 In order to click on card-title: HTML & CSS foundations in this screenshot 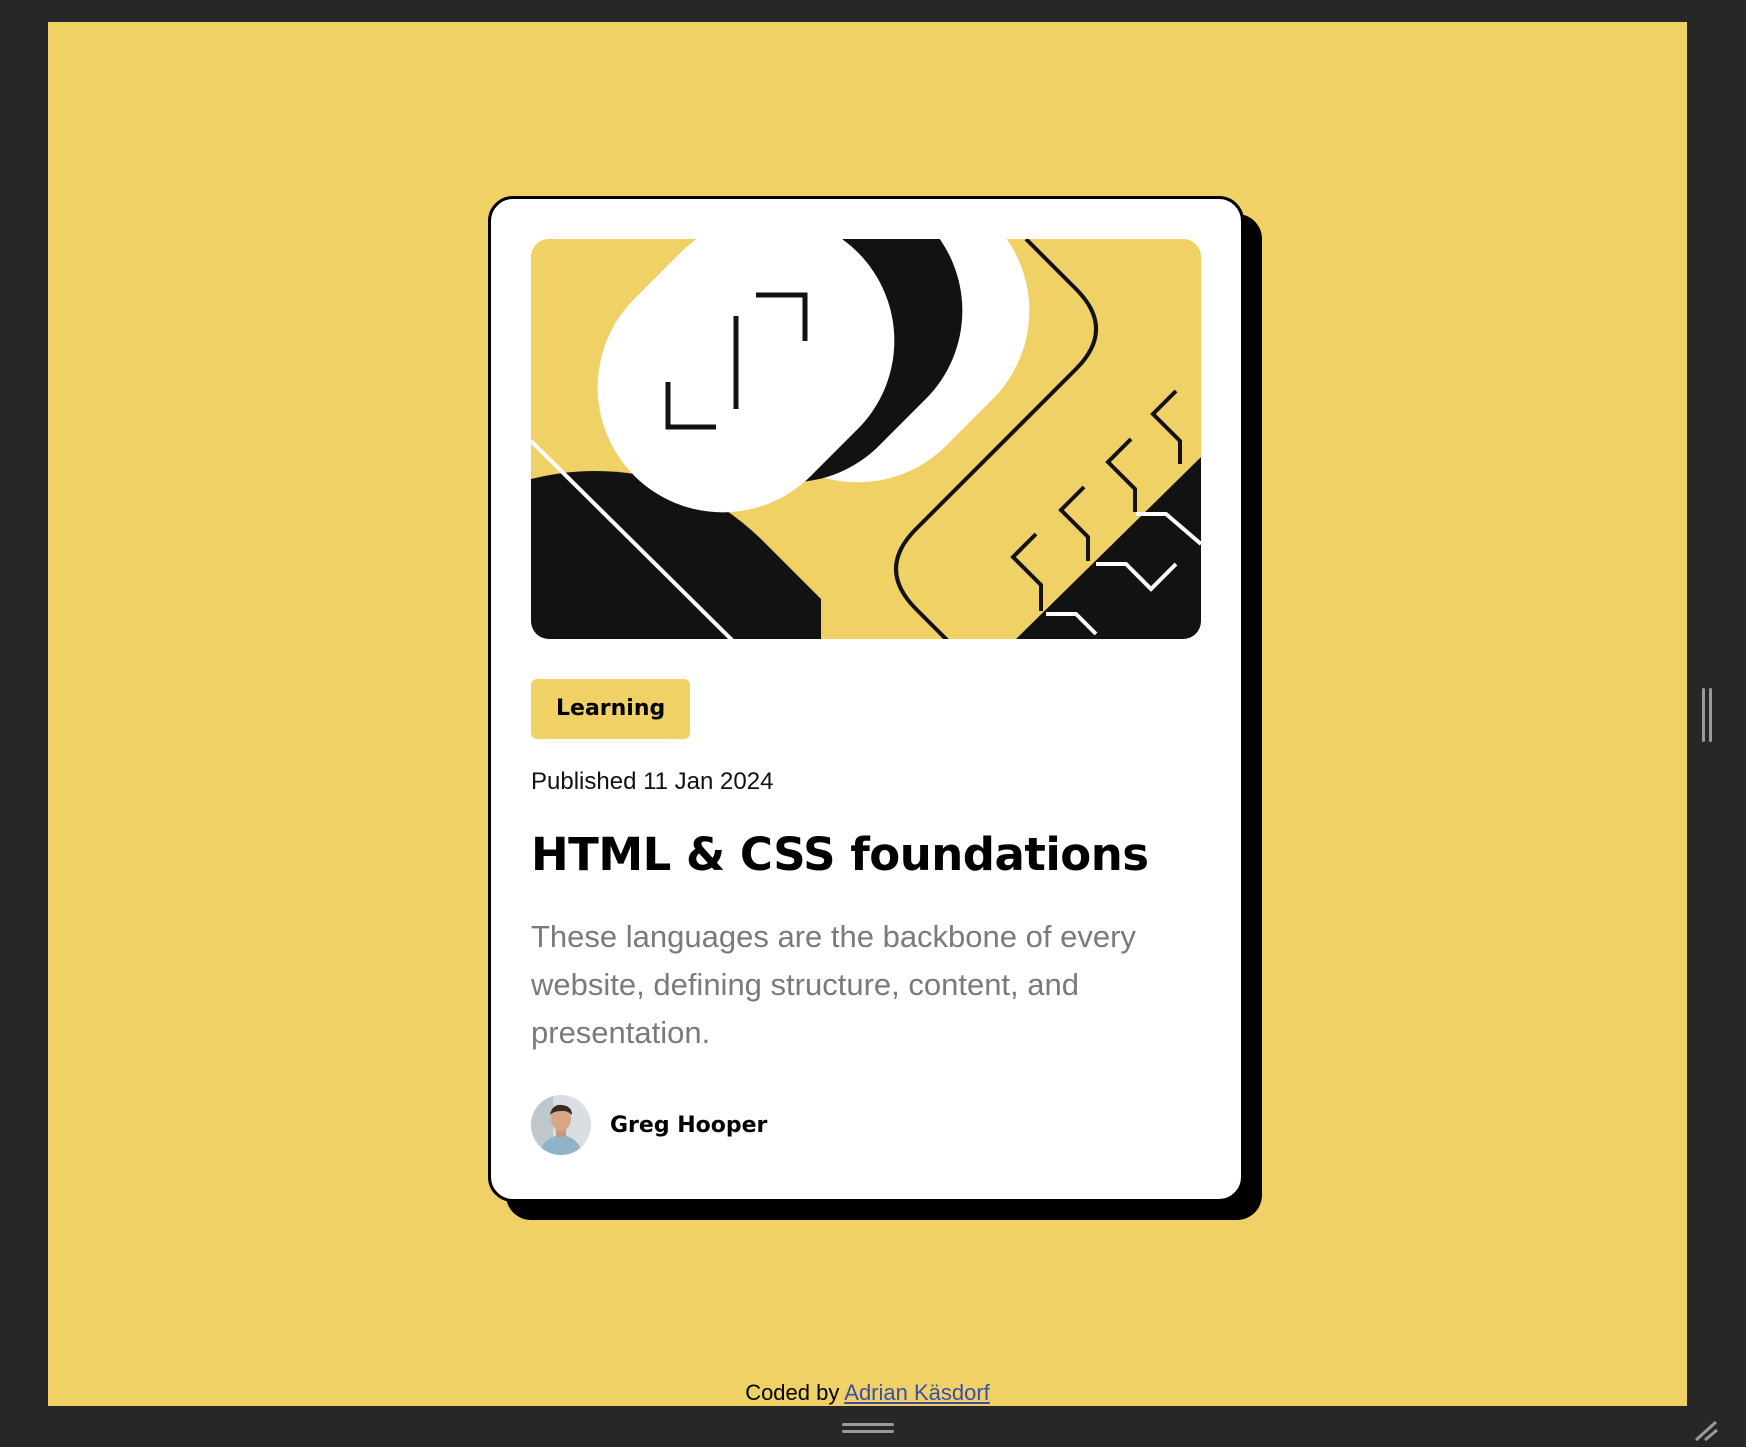, I will do `click(866, 855)`.